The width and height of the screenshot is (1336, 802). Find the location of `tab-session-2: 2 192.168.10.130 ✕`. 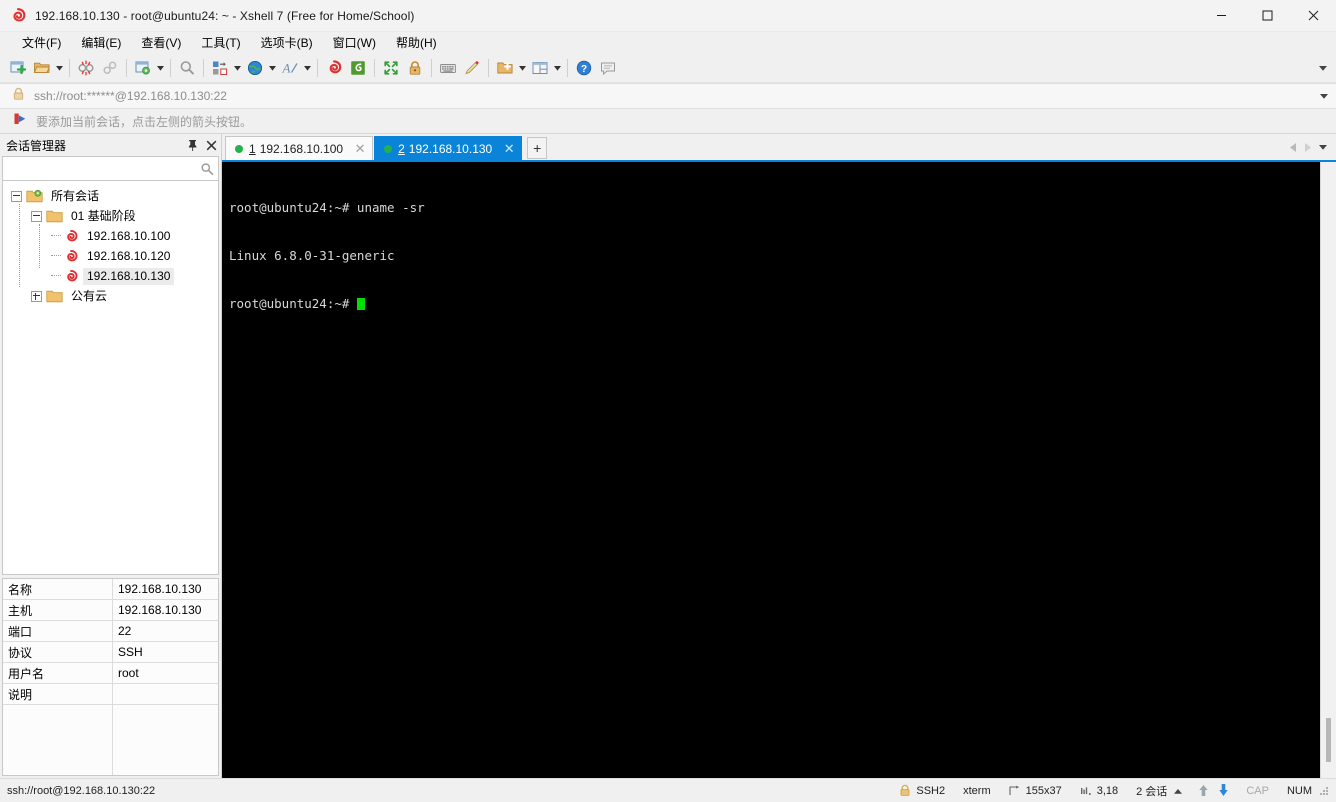

tab-session-2: 2 192.168.10.130 ✕ is located at coordinates (448, 148).